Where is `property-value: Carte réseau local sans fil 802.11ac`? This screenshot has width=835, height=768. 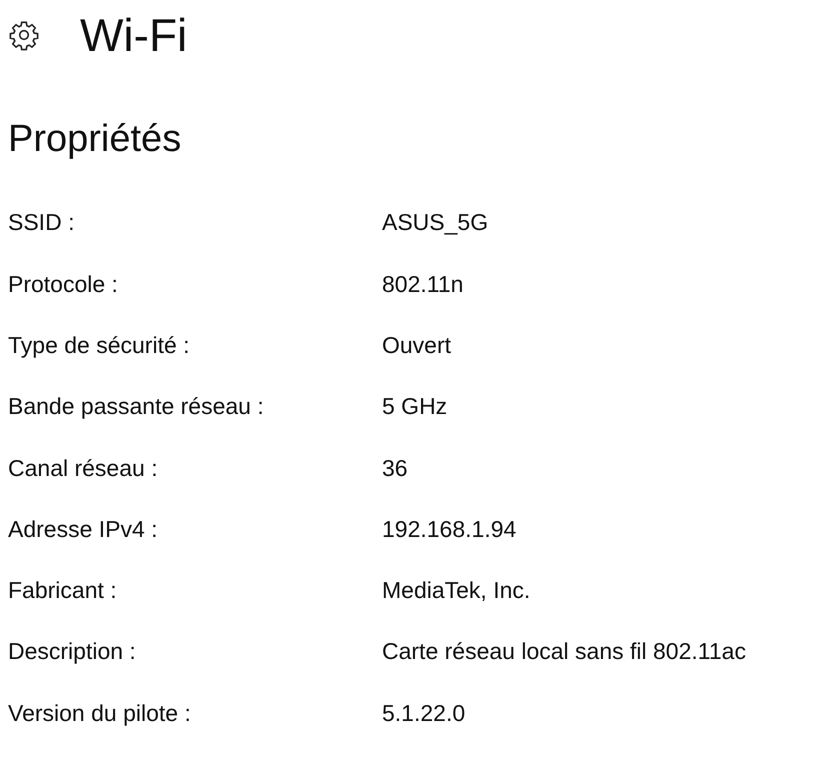 property-value: Carte réseau local sans fil 802.11ac is located at coordinates (564, 651).